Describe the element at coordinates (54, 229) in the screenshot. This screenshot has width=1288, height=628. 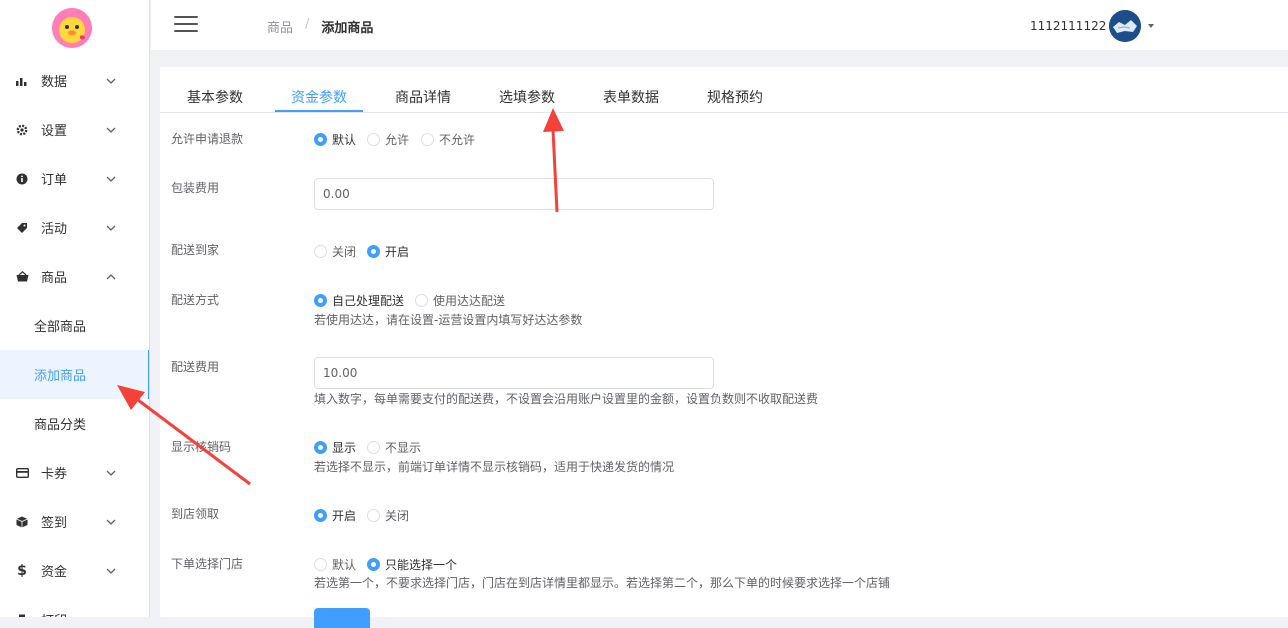
I see `sidebar-item-label: 活动` at that location.